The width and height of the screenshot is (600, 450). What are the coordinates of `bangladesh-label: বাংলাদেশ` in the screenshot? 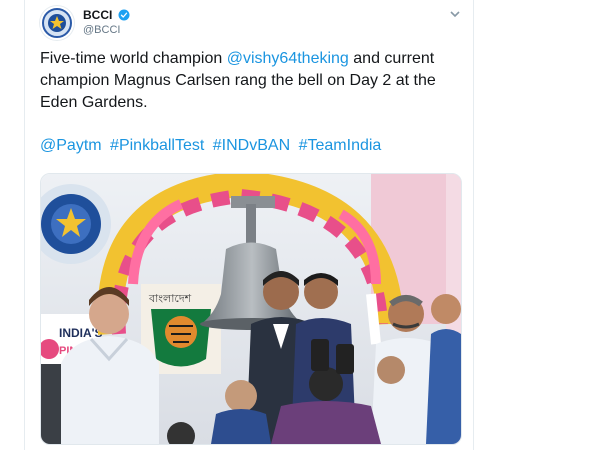 It's located at (170, 298).